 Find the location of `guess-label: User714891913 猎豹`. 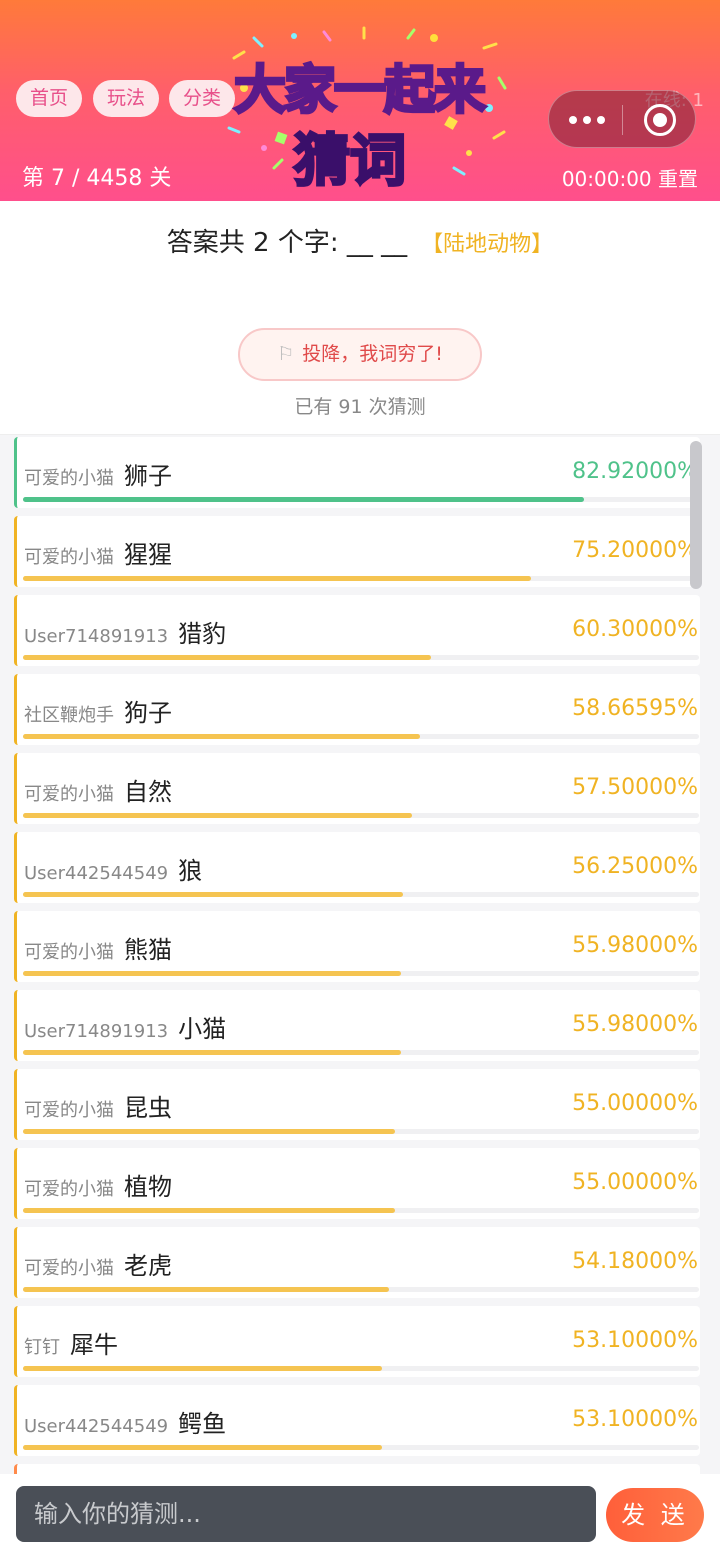

guess-label: User714891913 猎豹 is located at coordinates (125, 631).